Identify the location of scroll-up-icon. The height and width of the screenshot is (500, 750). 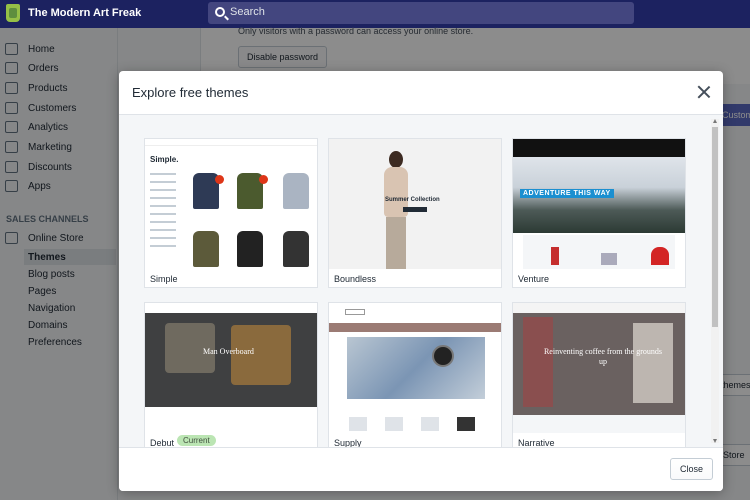
(715, 121).